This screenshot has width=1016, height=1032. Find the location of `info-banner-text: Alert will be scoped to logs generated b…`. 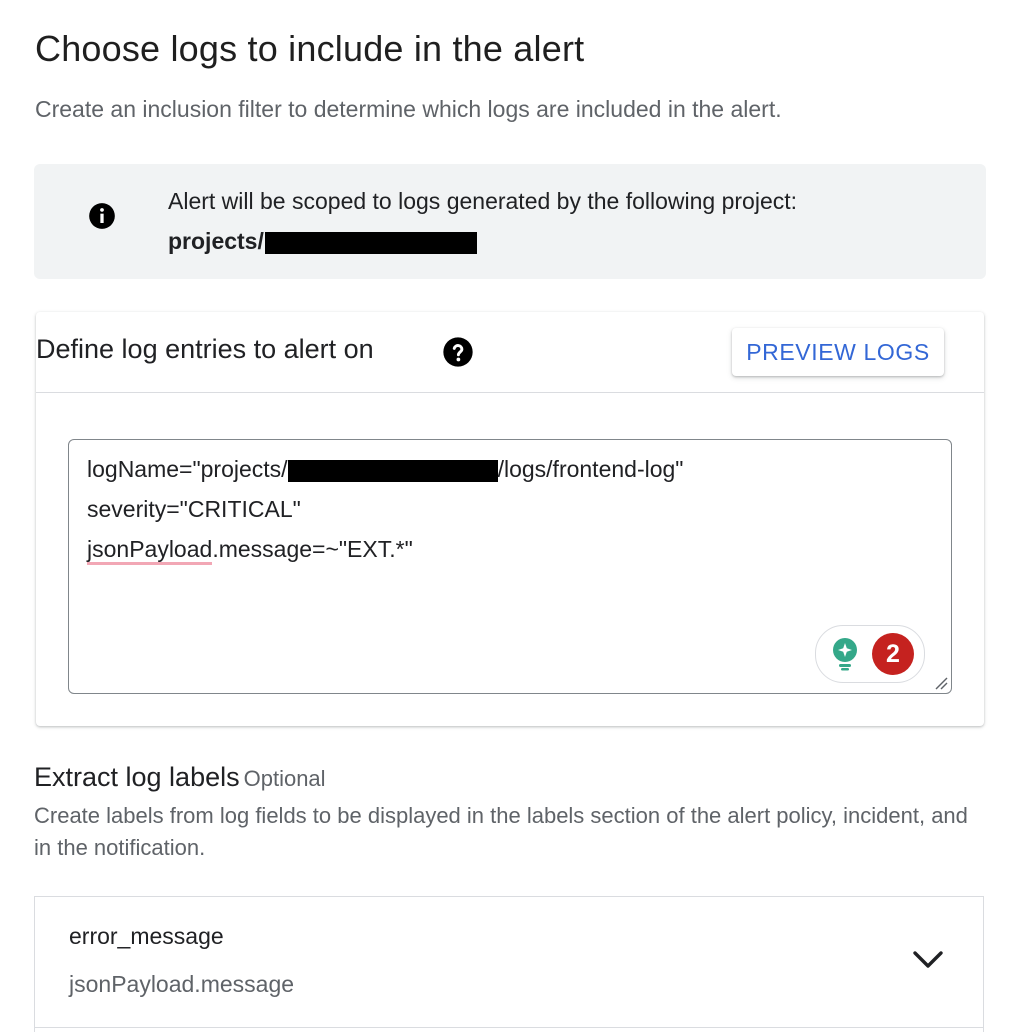

info-banner-text: Alert will be scoped to logs generated b… is located at coordinates (483, 201).